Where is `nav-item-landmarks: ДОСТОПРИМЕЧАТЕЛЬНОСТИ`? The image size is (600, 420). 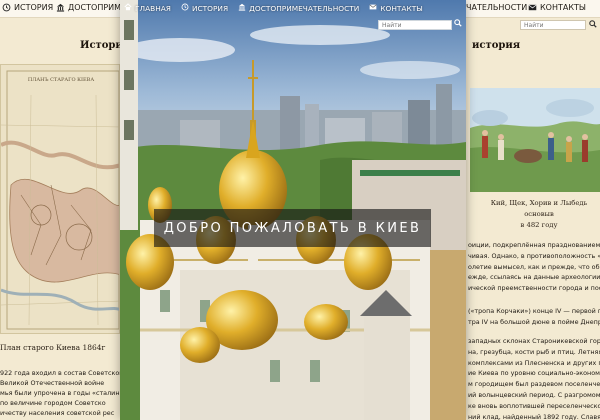
nav-item-landmarks: ДОСТОПРИМЕЧАТЕЛЬНОСТИ is located at coordinates (298, 8).